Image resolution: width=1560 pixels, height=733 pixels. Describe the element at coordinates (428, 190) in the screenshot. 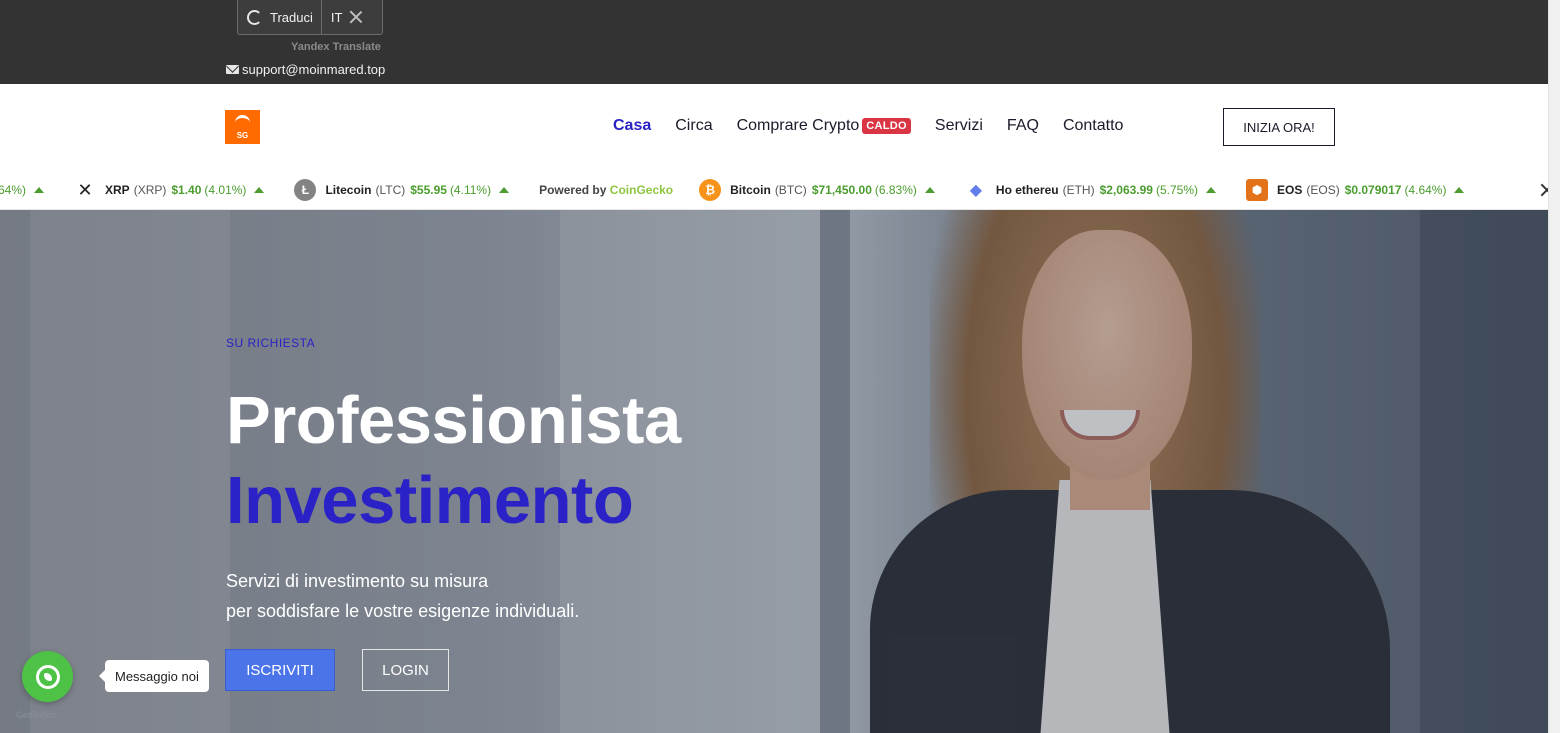

I see `ticker-price: $55.95` at that location.